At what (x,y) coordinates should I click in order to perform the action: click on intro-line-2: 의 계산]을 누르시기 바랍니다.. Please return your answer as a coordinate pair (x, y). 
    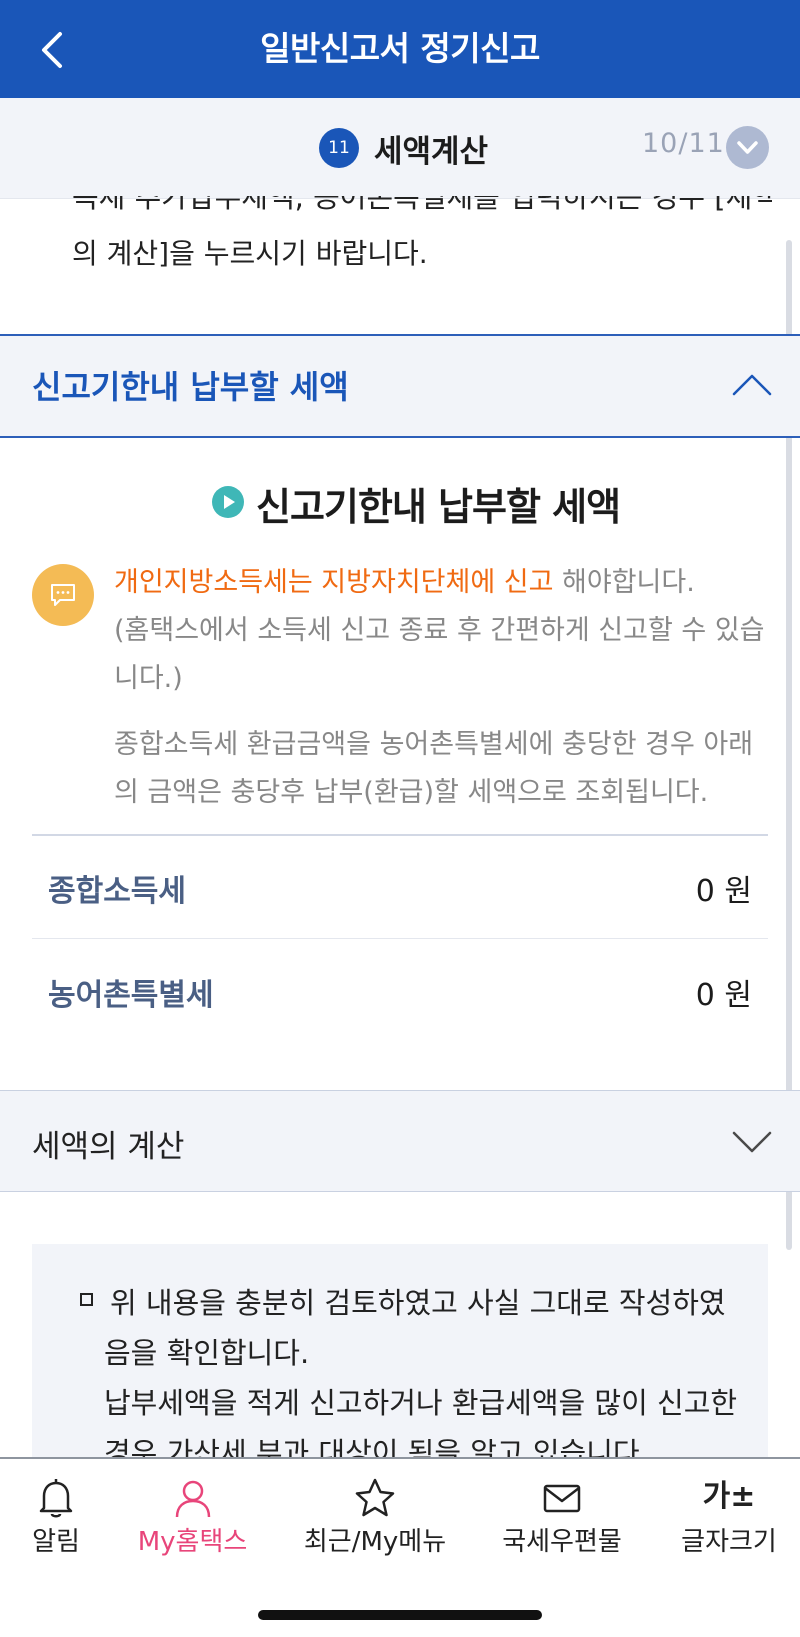
    Looking at the image, I should click on (250, 253).